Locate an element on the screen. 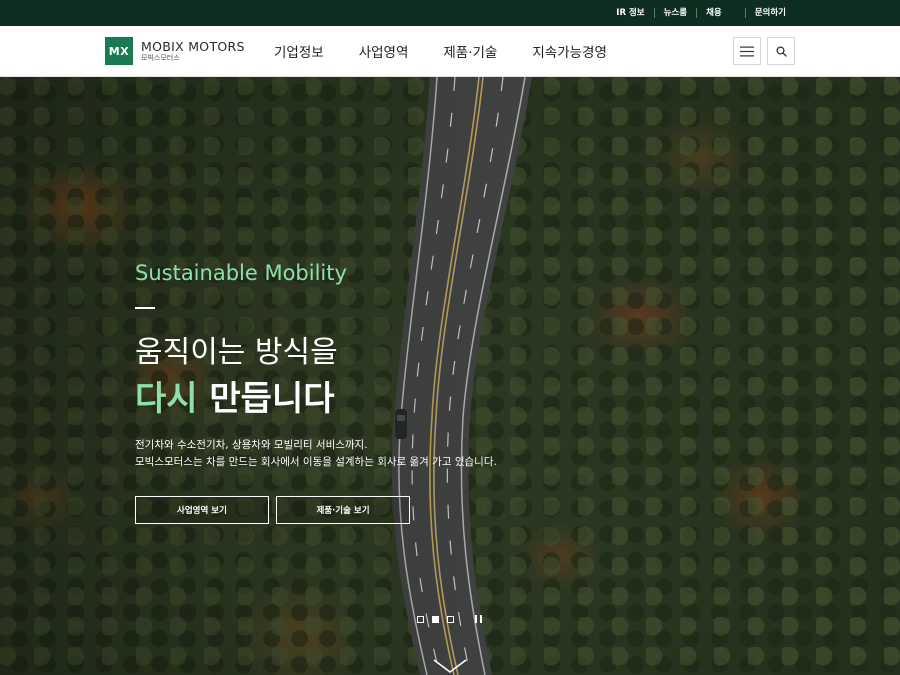 This screenshot has width=900, height=675. business-cta-button: 사업영역 보기 is located at coordinates (202, 510).